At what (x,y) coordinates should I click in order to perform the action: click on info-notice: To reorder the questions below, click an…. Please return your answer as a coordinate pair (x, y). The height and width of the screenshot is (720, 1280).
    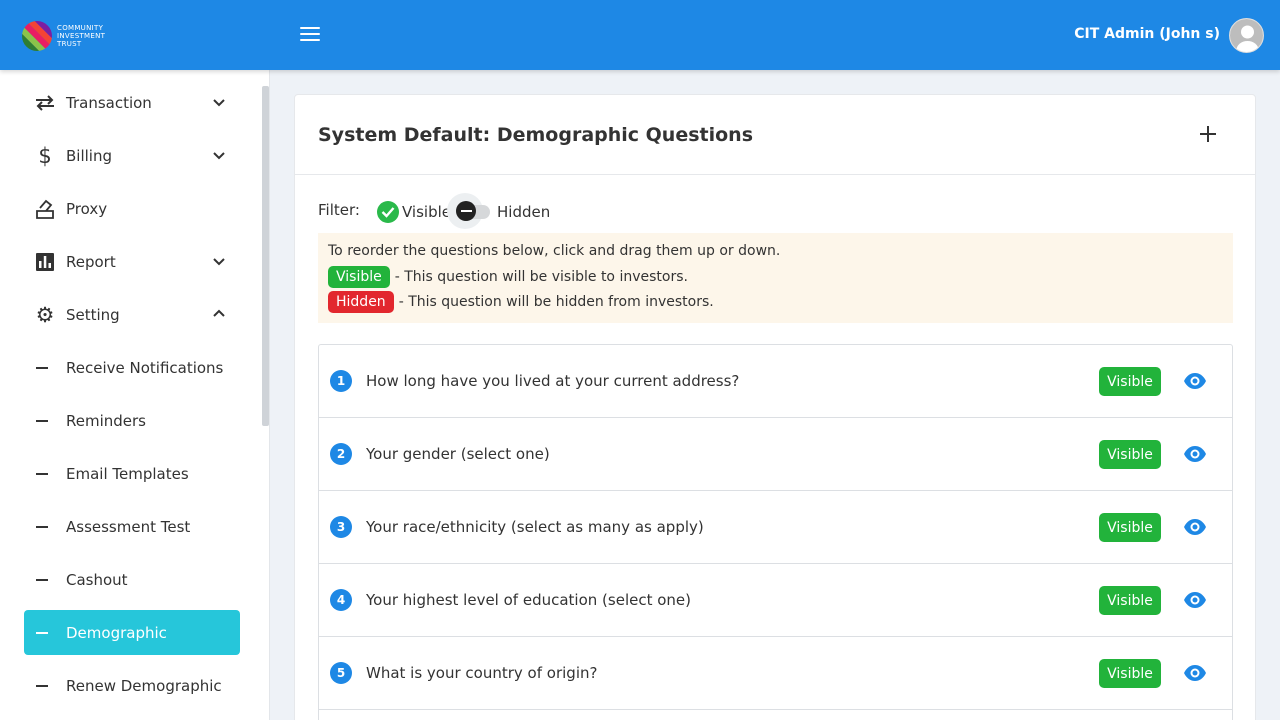
    Looking at the image, I should click on (775, 278).